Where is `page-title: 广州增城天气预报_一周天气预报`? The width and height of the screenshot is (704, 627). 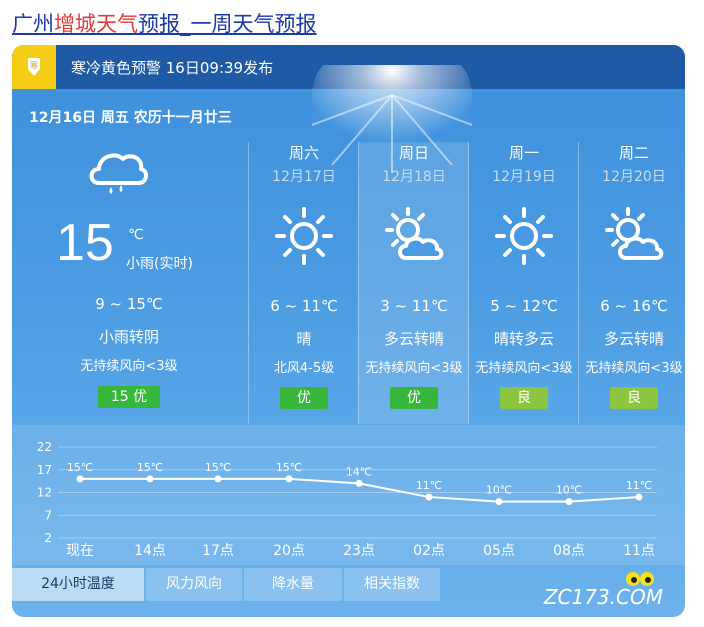
page-title: 广州增城天气预报_一周天气预报 is located at coordinates (164, 23).